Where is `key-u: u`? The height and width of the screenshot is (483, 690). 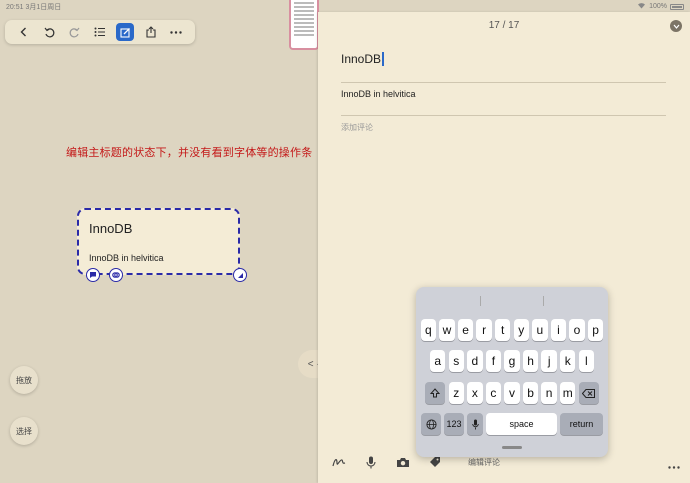 key-u: u is located at coordinates (540, 330).